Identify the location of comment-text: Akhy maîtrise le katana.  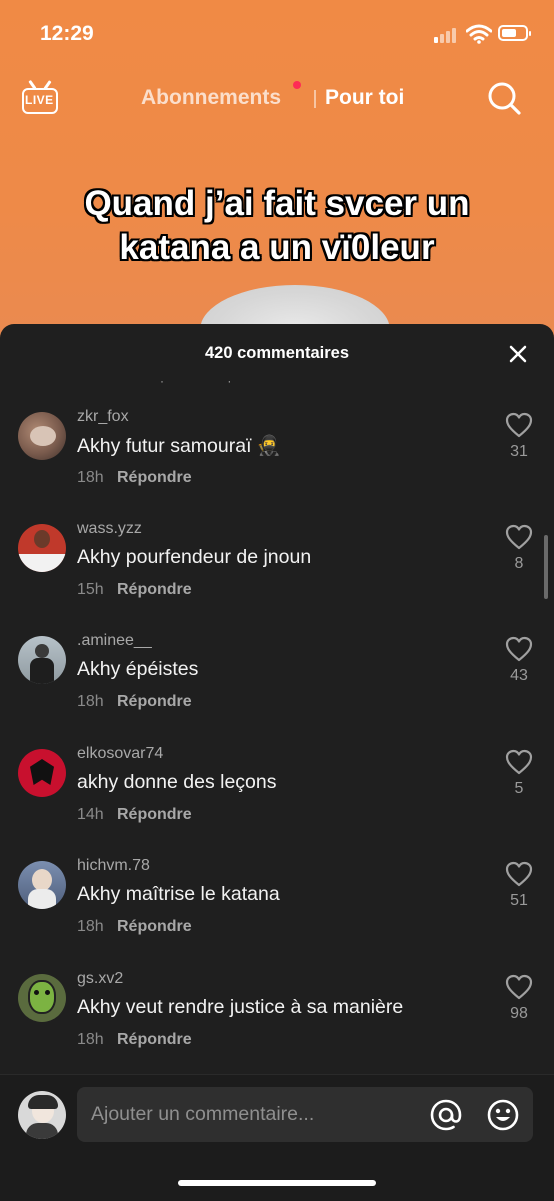
(178, 894).